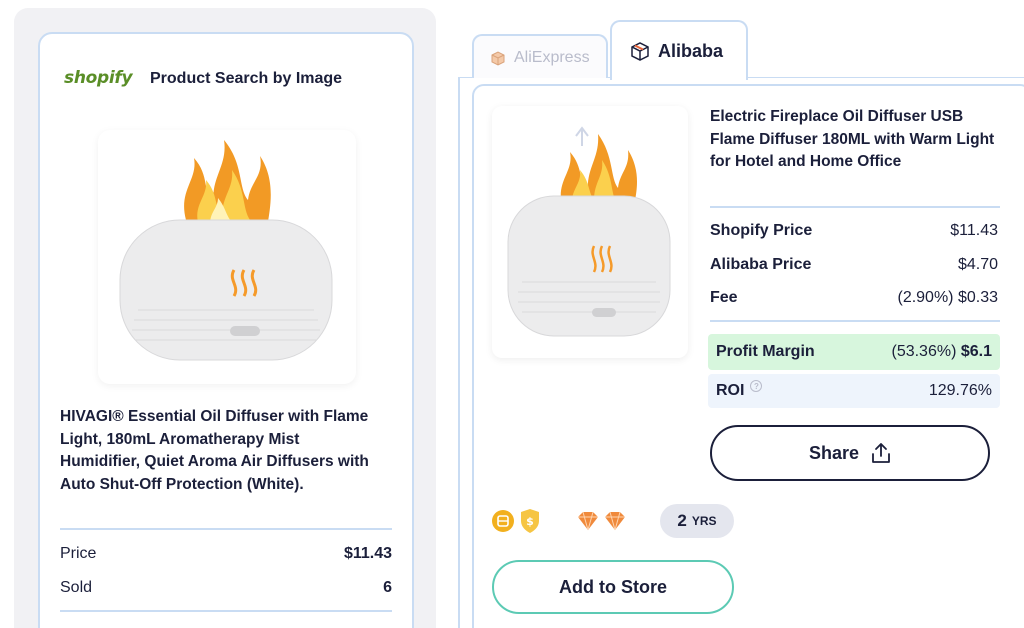  Describe the element at coordinates (387, 587) in the screenshot. I see `sold-value: 6` at that location.